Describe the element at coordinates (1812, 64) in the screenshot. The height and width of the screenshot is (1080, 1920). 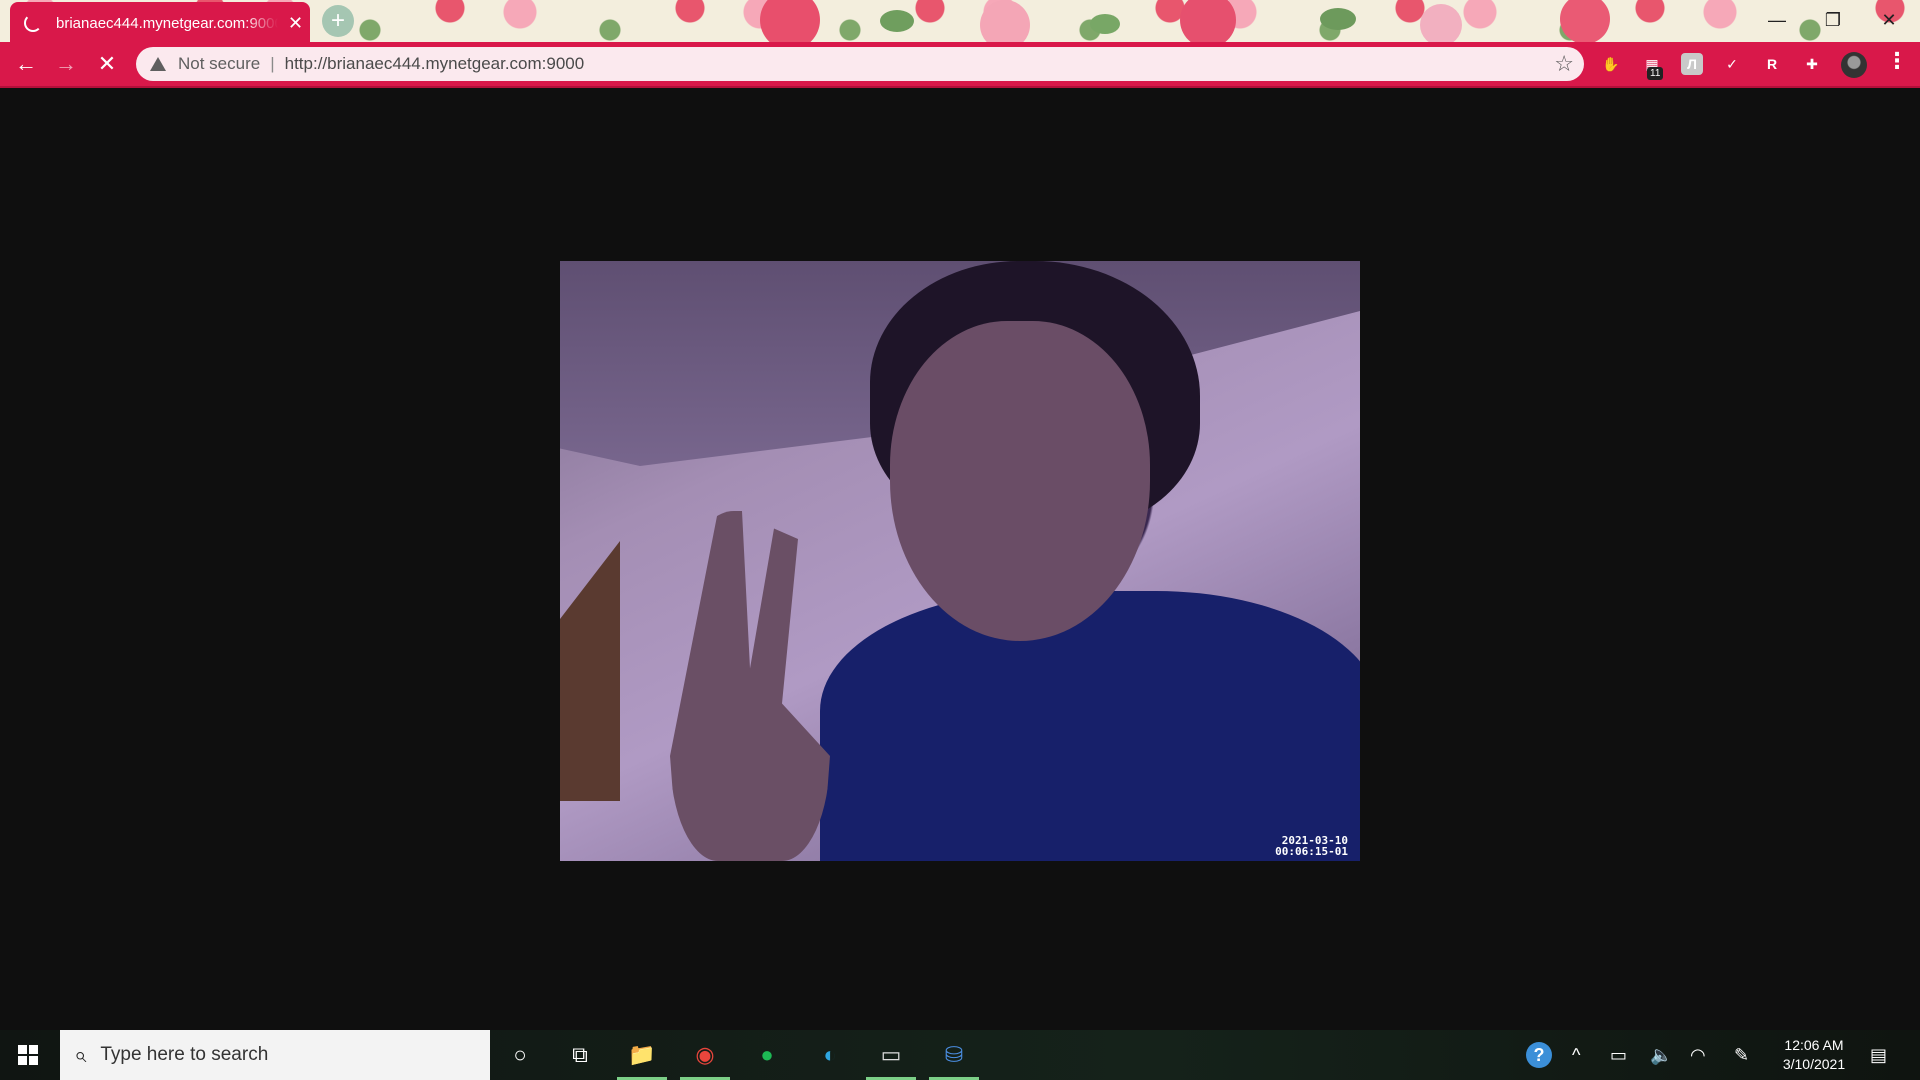
I see `puzzle-extension-icon: ✚` at that location.